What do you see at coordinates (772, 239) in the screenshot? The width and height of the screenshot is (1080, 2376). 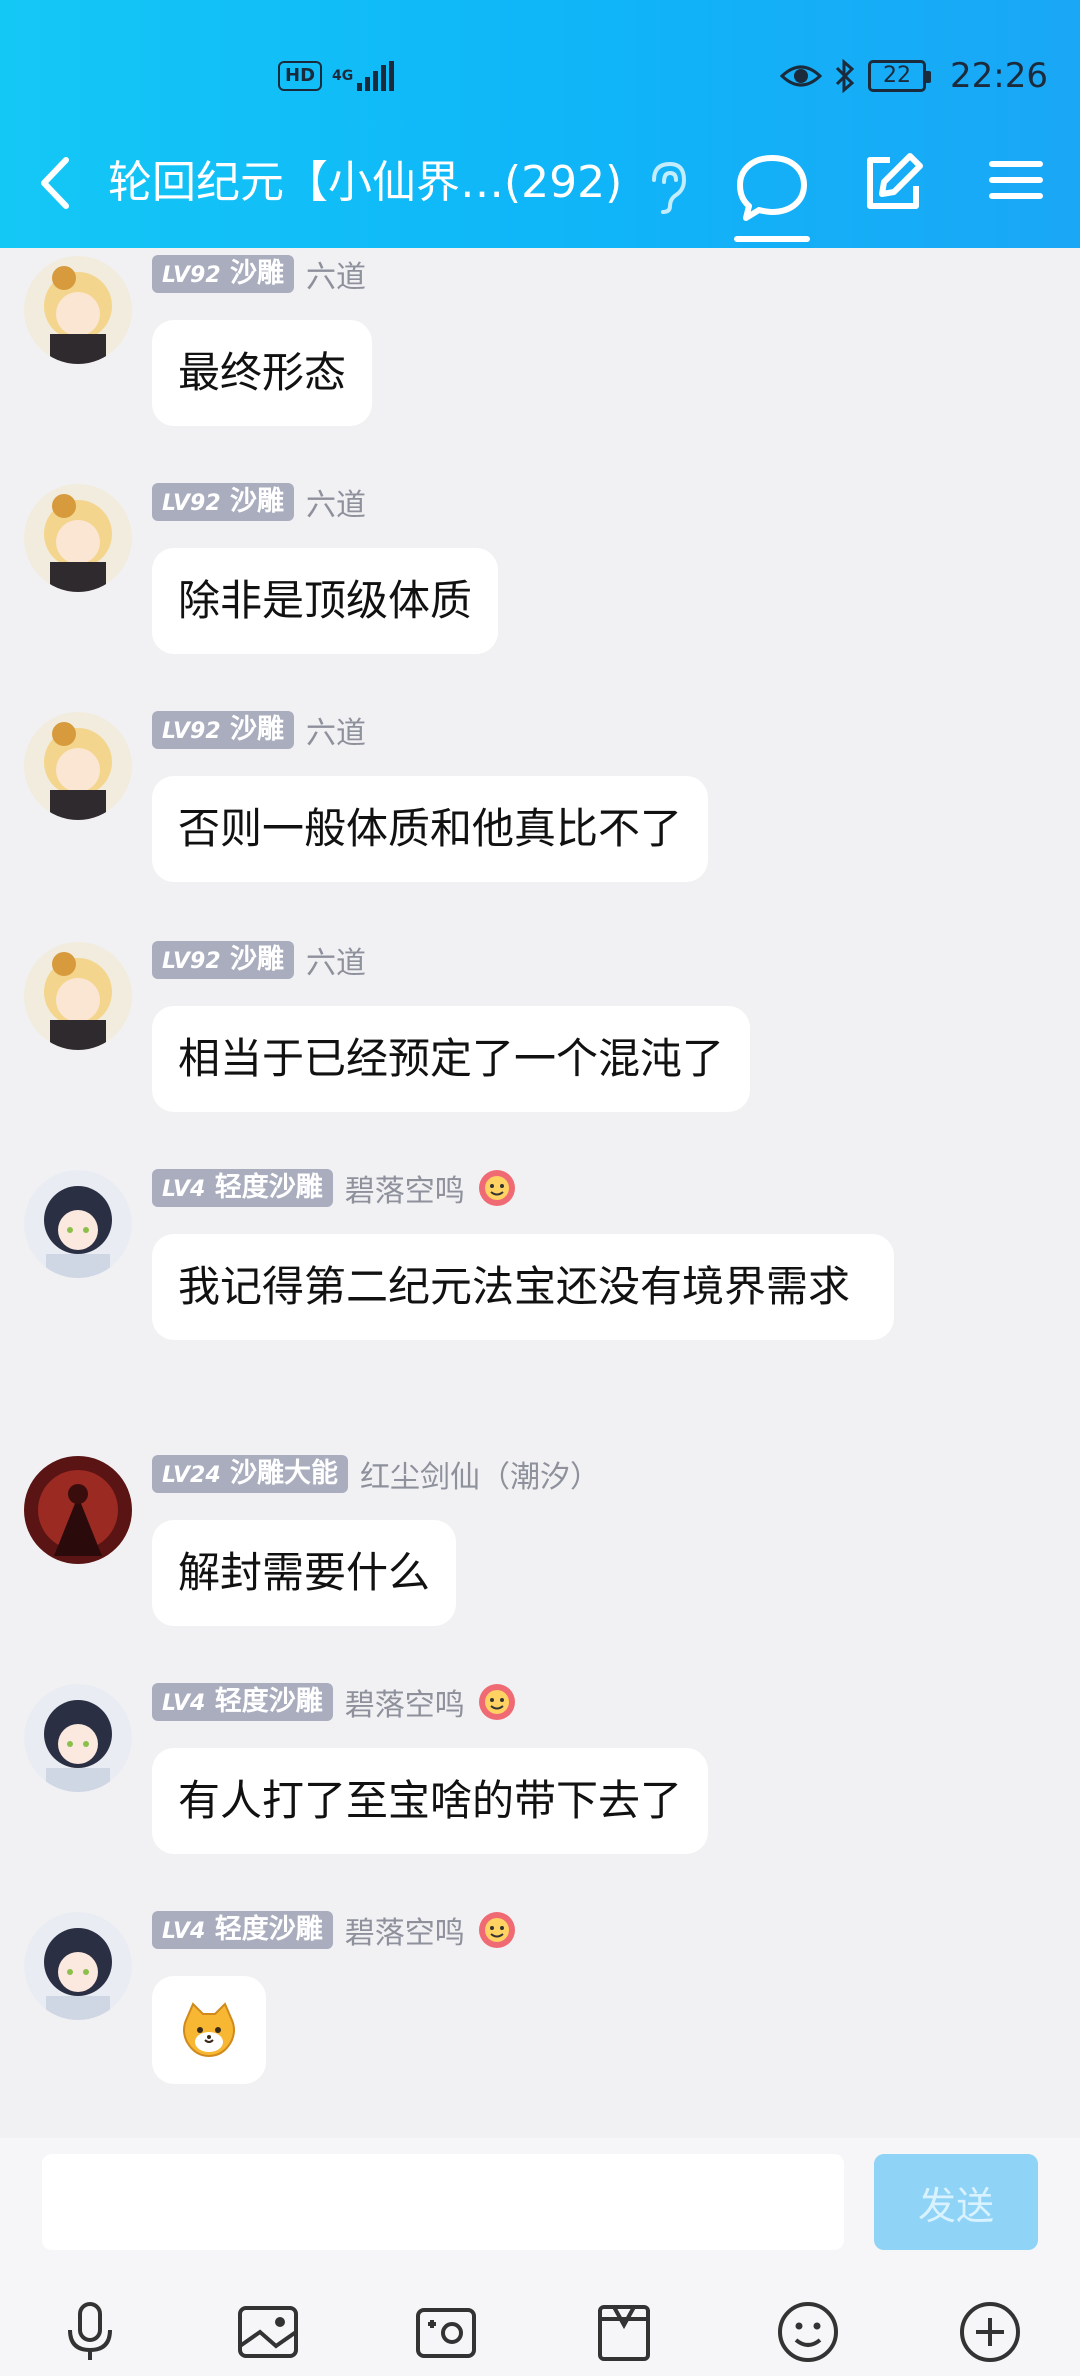 I see `tab-active-indicator` at bounding box center [772, 239].